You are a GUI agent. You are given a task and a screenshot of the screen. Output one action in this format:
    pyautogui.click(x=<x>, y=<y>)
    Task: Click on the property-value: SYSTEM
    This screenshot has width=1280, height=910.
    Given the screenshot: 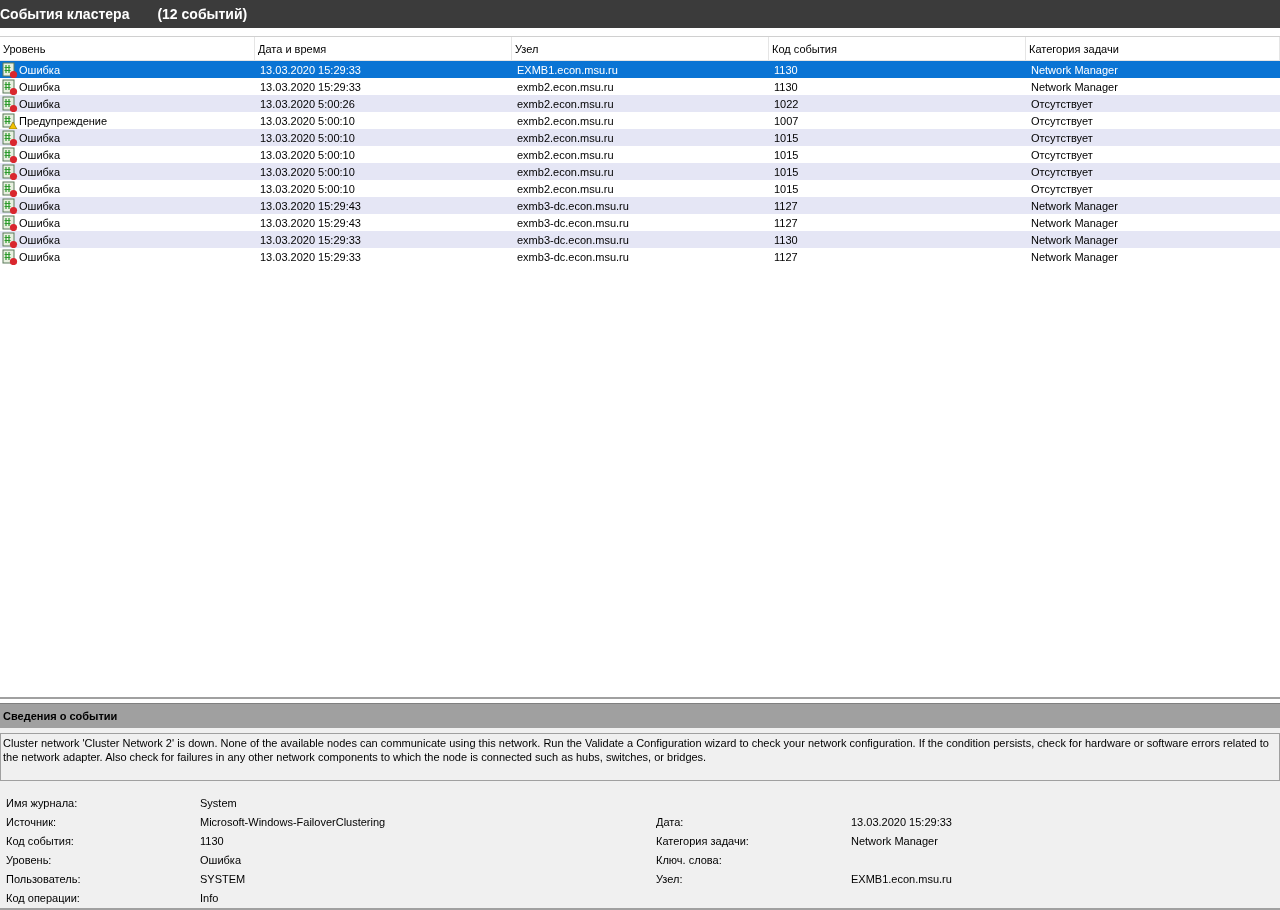 What is the action you would take?
    pyautogui.click(x=223, y=879)
    